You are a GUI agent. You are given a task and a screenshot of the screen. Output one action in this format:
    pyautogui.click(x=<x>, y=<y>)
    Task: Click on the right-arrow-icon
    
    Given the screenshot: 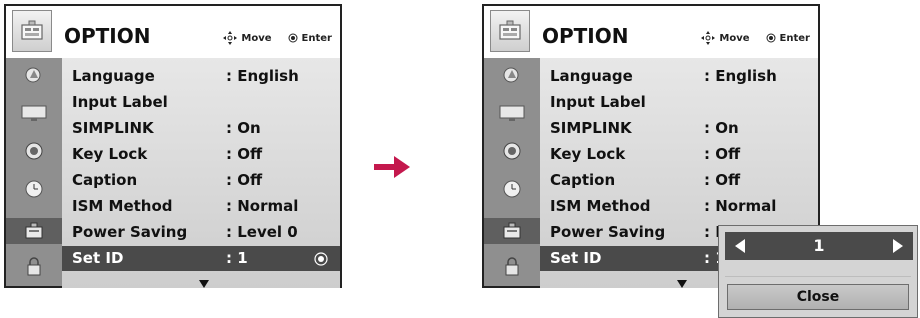 What is the action you would take?
    pyautogui.click(x=898, y=246)
    